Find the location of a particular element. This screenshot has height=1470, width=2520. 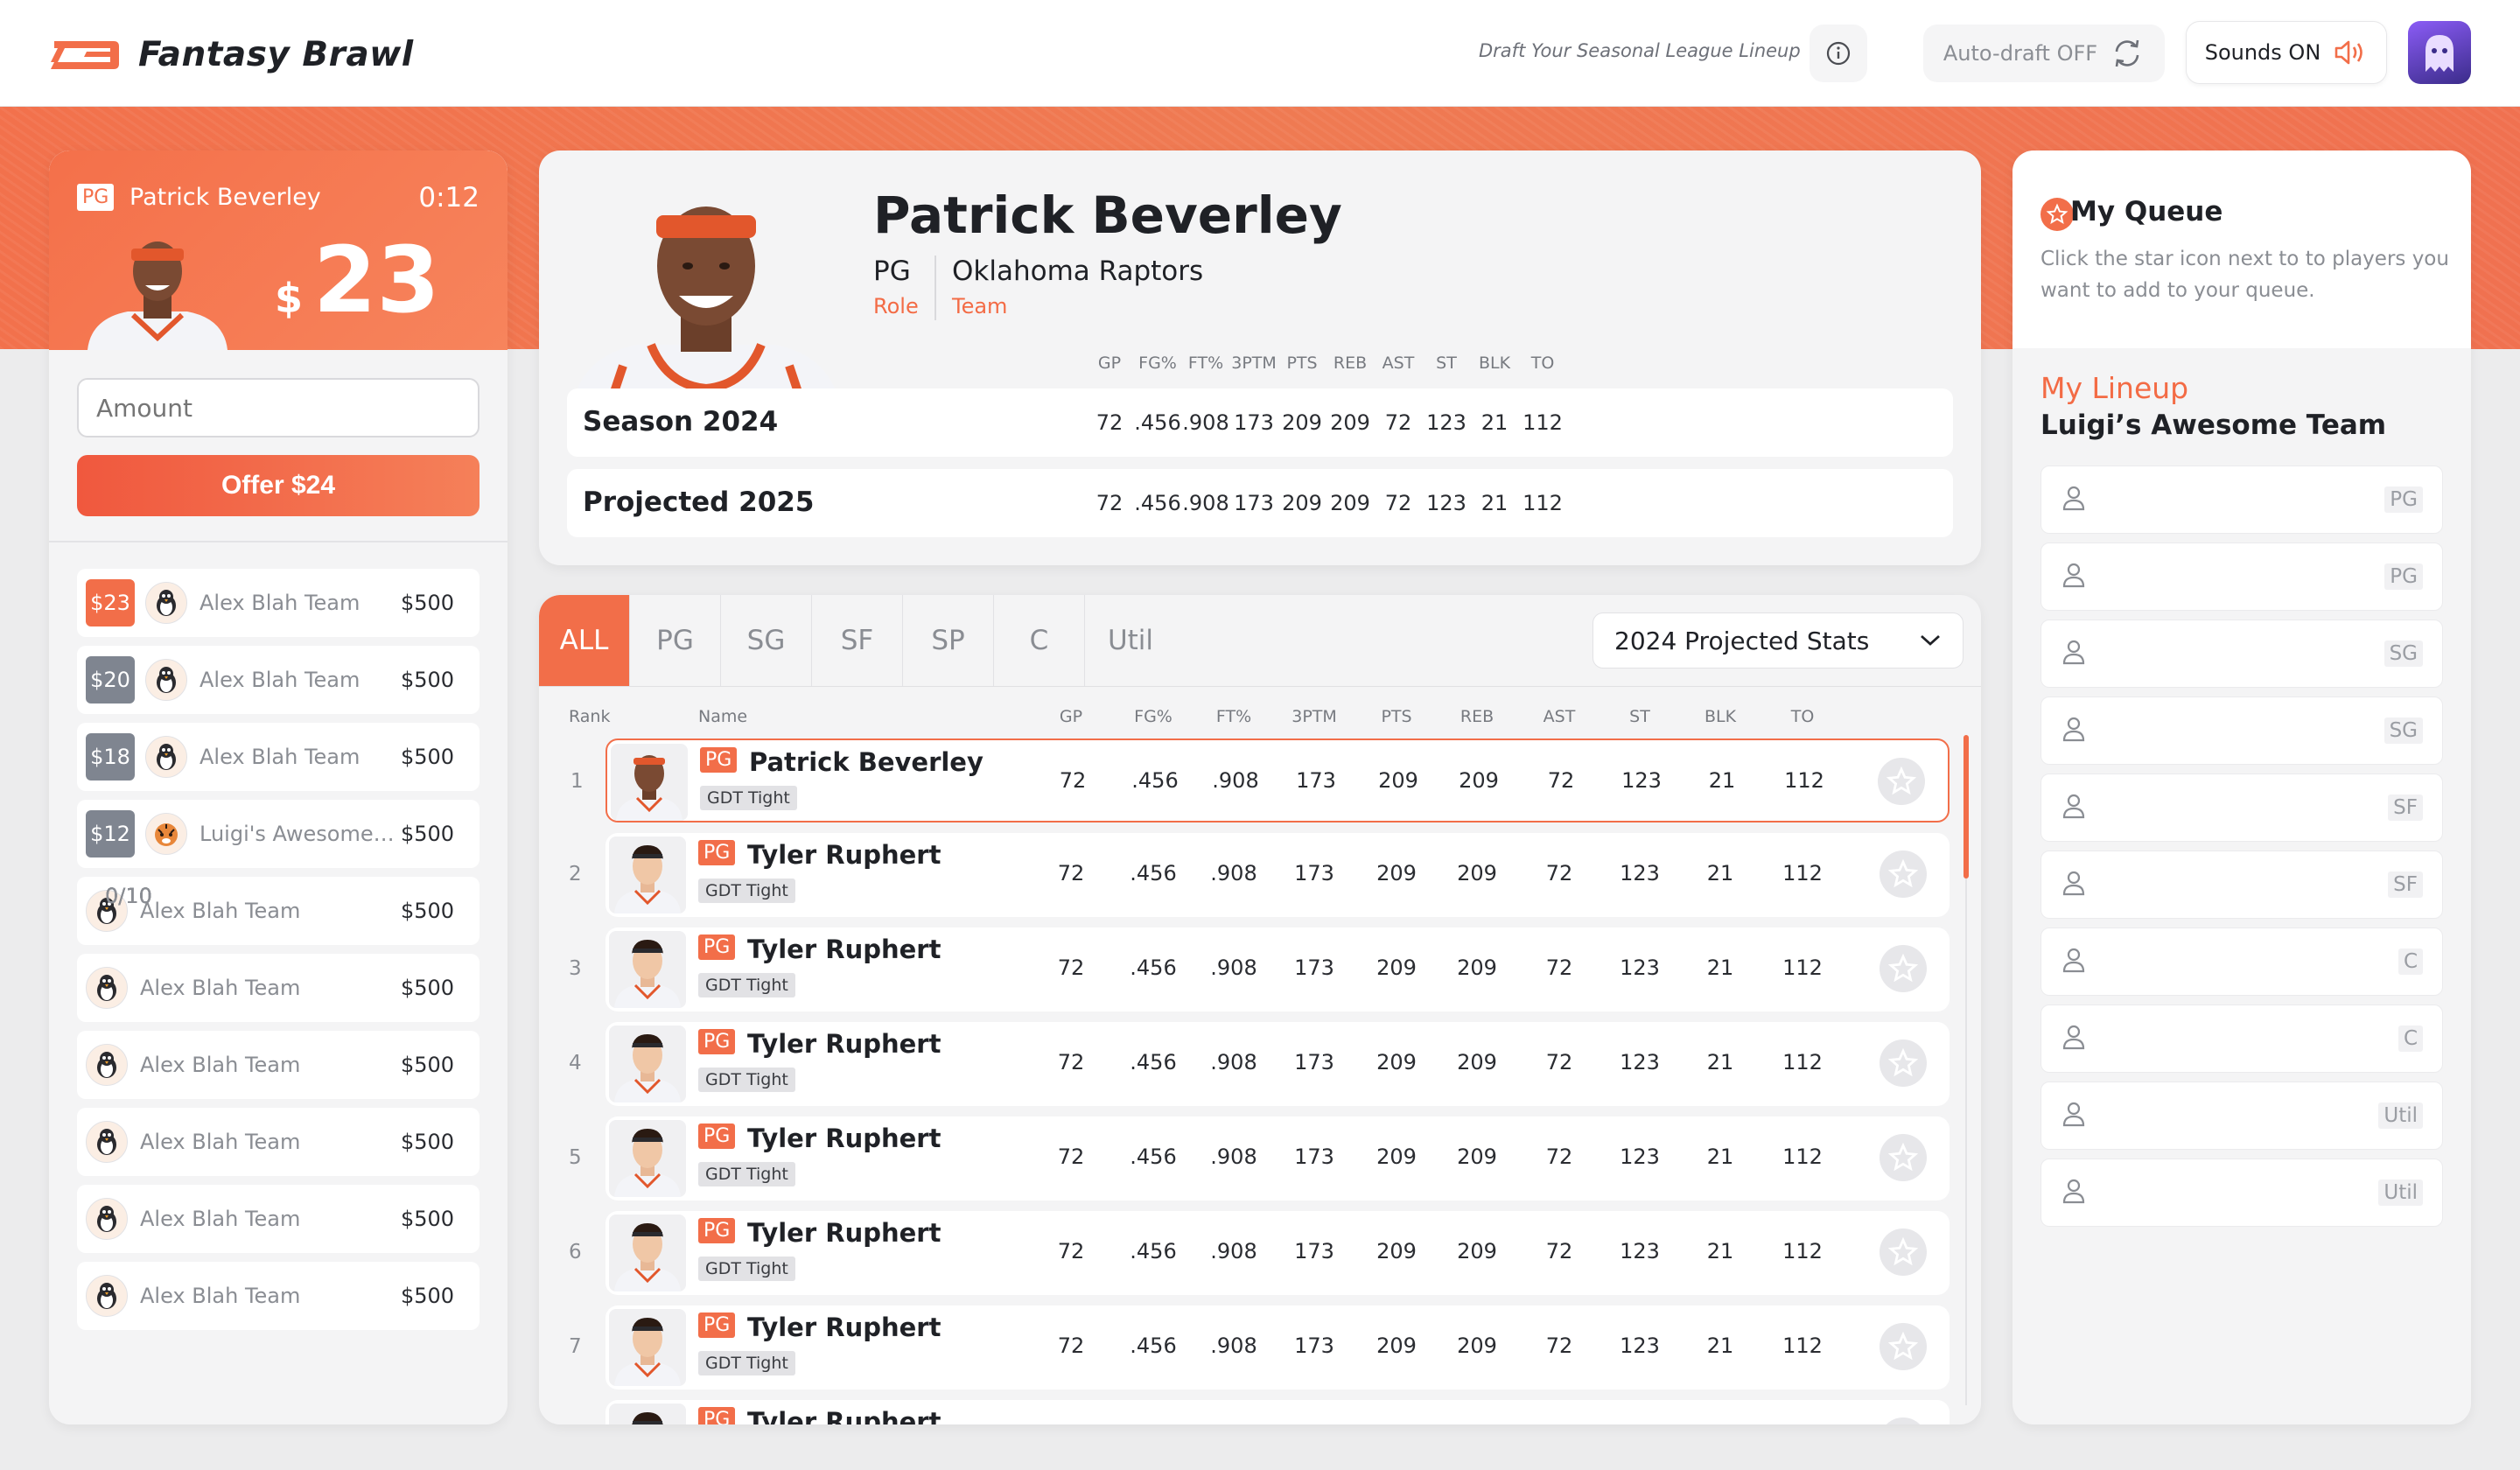

tab-util: Util is located at coordinates (1130, 640).